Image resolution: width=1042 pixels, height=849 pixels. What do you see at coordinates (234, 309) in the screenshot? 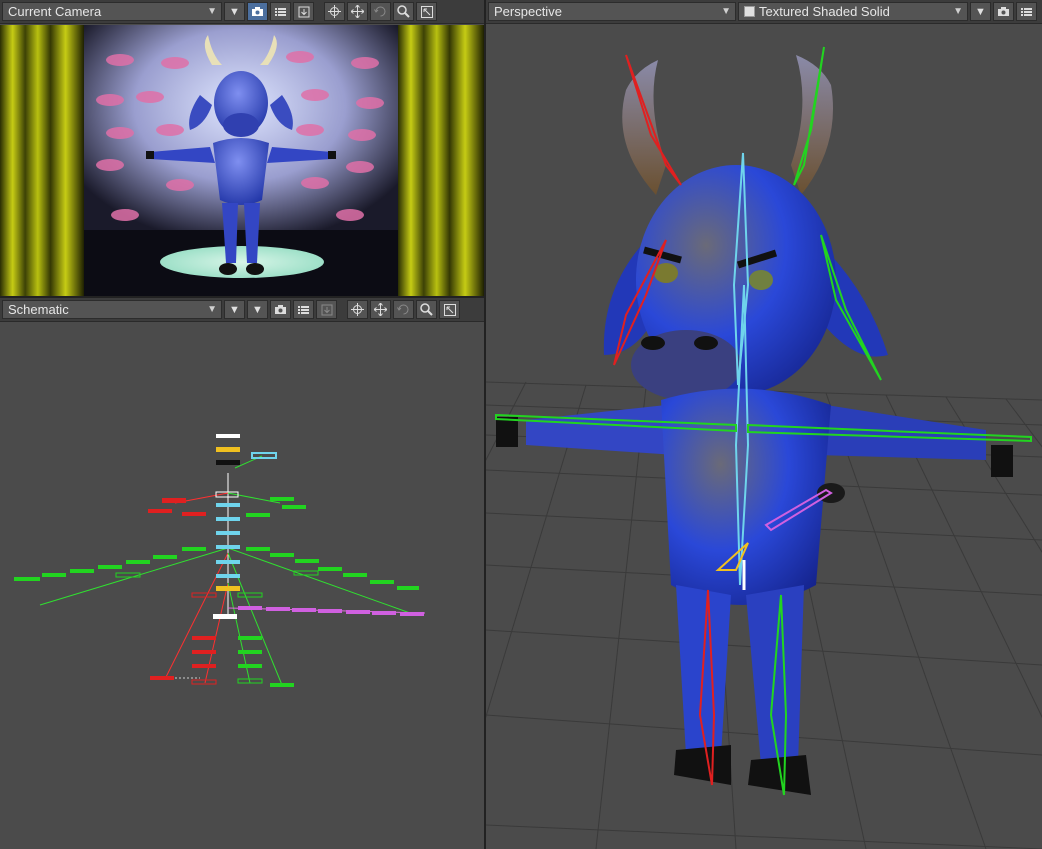
I see `schematic-options-dropdown-button: ▼` at bounding box center [234, 309].